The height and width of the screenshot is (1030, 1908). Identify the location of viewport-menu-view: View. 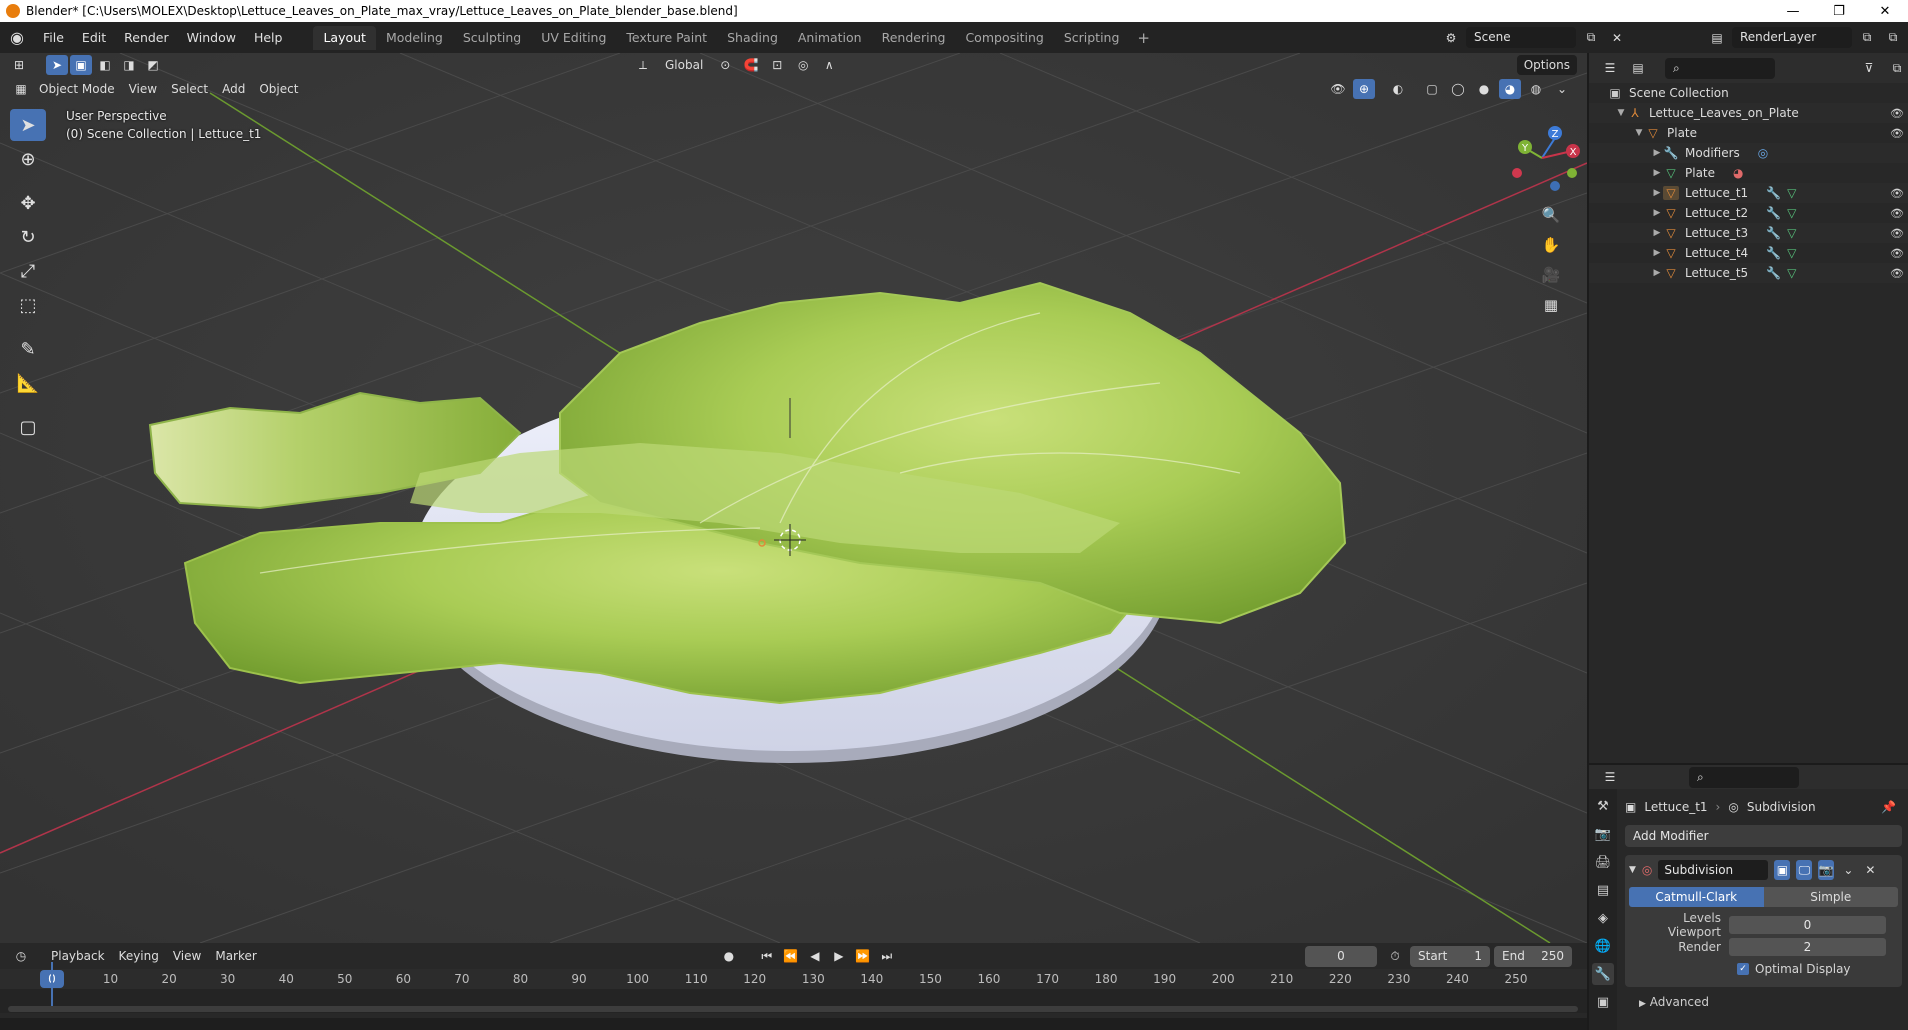
(143, 89).